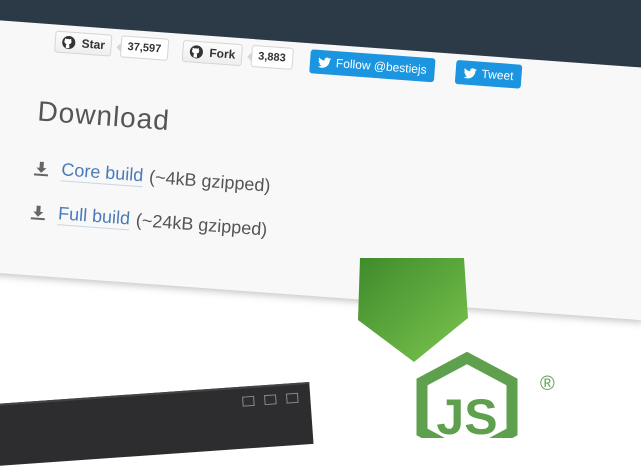 The height and width of the screenshot is (467, 641). Describe the element at coordinates (210, 181) in the screenshot. I see `core-build-size: (~4kB gzipped)` at that location.